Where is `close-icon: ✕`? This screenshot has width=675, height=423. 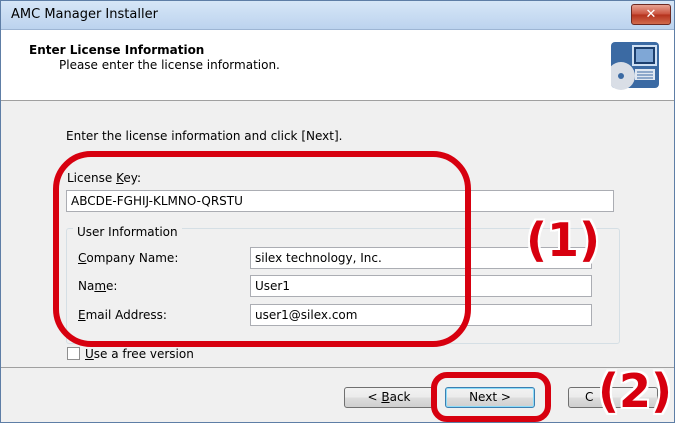 close-icon: ✕ is located at coordinates (651, 14).